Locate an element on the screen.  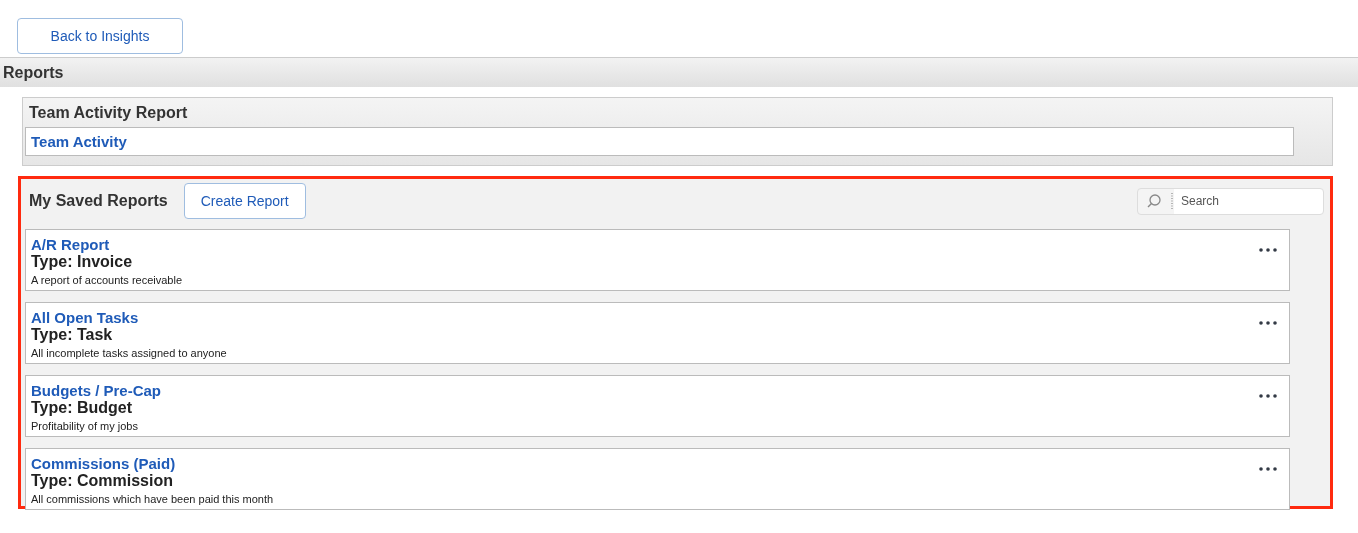
report-link: A/R Report is located at coordinates (644, 244).